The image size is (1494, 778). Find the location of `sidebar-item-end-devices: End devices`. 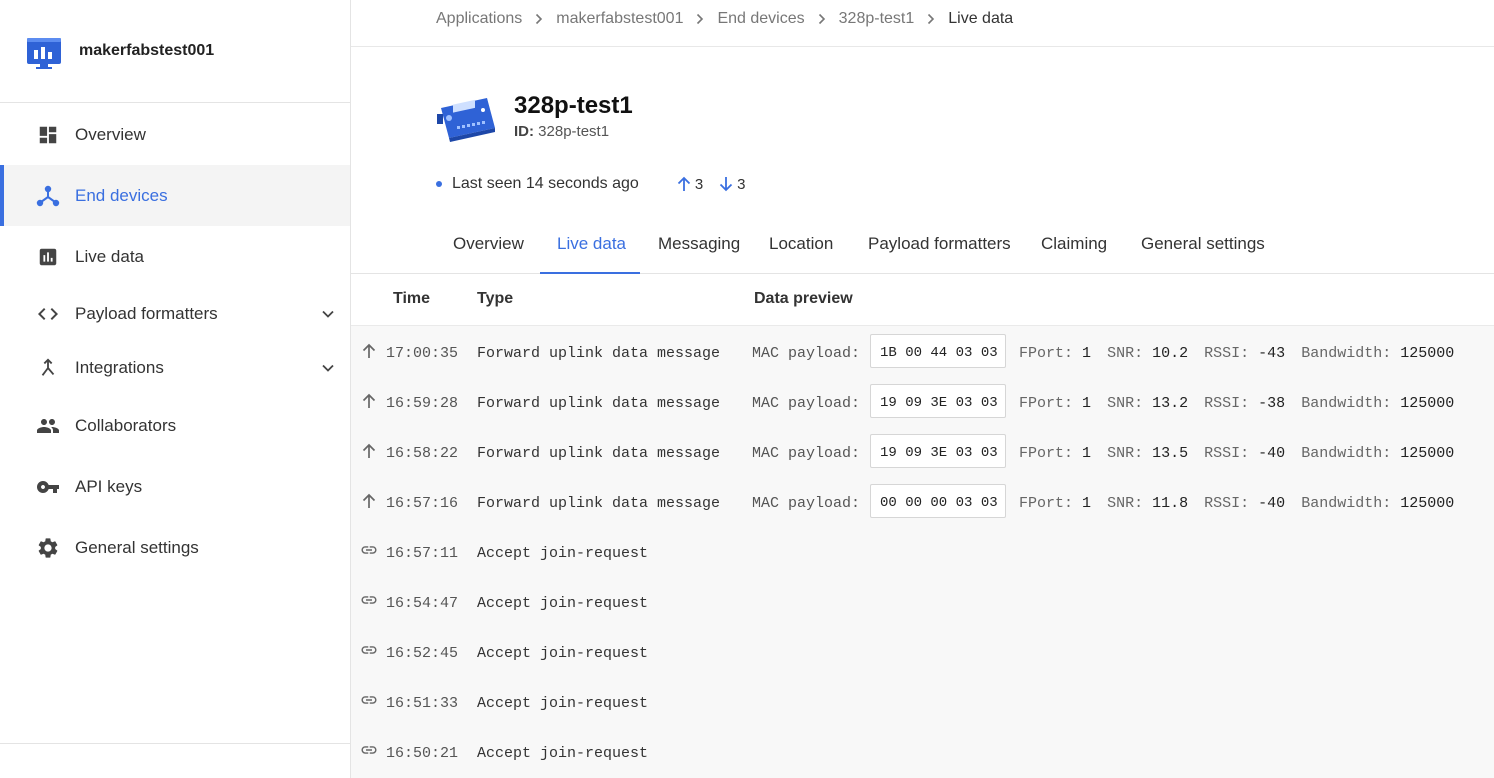

sidebar-item-end-devices: End devices is located at coordinates (175, 195).